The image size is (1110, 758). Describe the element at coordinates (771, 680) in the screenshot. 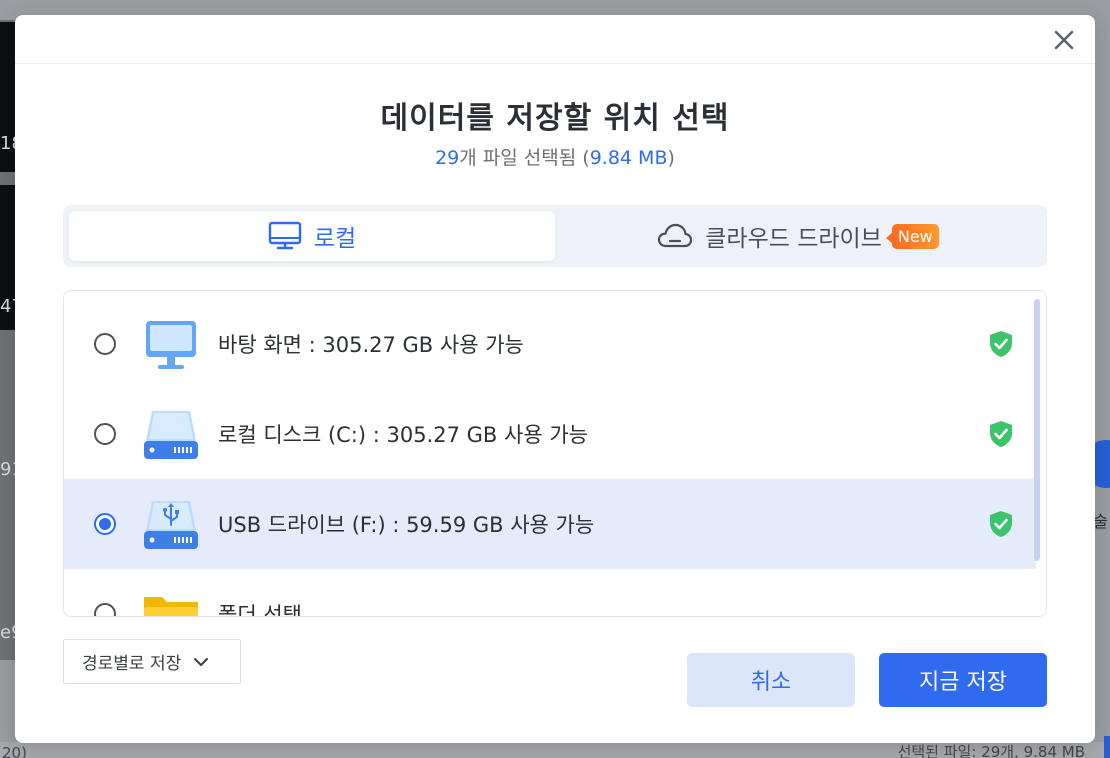

I see `cancel-button: 취소` at that location.